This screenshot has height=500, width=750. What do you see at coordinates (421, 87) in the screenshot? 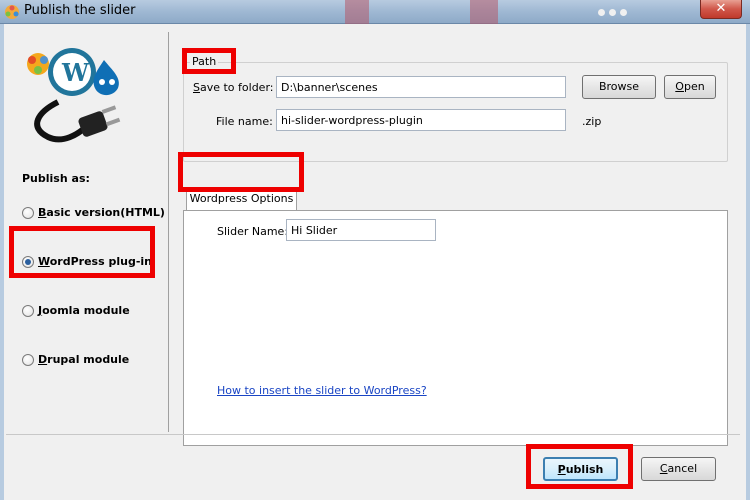
I see `save-to-folder-input` at bounding box center [421, 87].